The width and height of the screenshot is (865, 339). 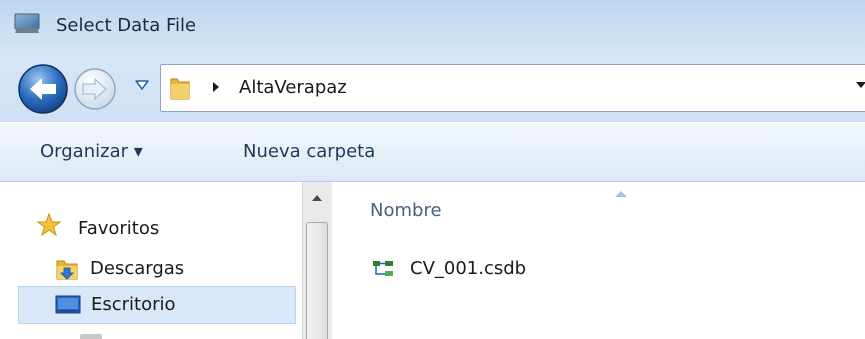 I want to click on breadcrumb-current: AltaVerapaz, so click(x=293, y=87).